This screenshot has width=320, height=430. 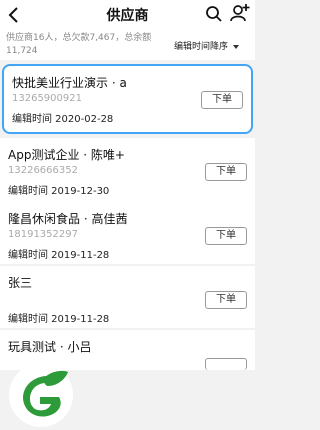 What do you see at coordinates (63, 119) in the screenshot?
I see `edit-time: 编辑时间 2020-02-28` at bounding box center [63, 119].